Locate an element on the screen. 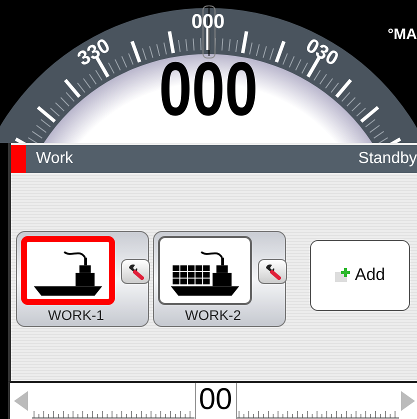 This screenshot has width=417, height=419. add-button: Add is located at coordinates (360, 275).